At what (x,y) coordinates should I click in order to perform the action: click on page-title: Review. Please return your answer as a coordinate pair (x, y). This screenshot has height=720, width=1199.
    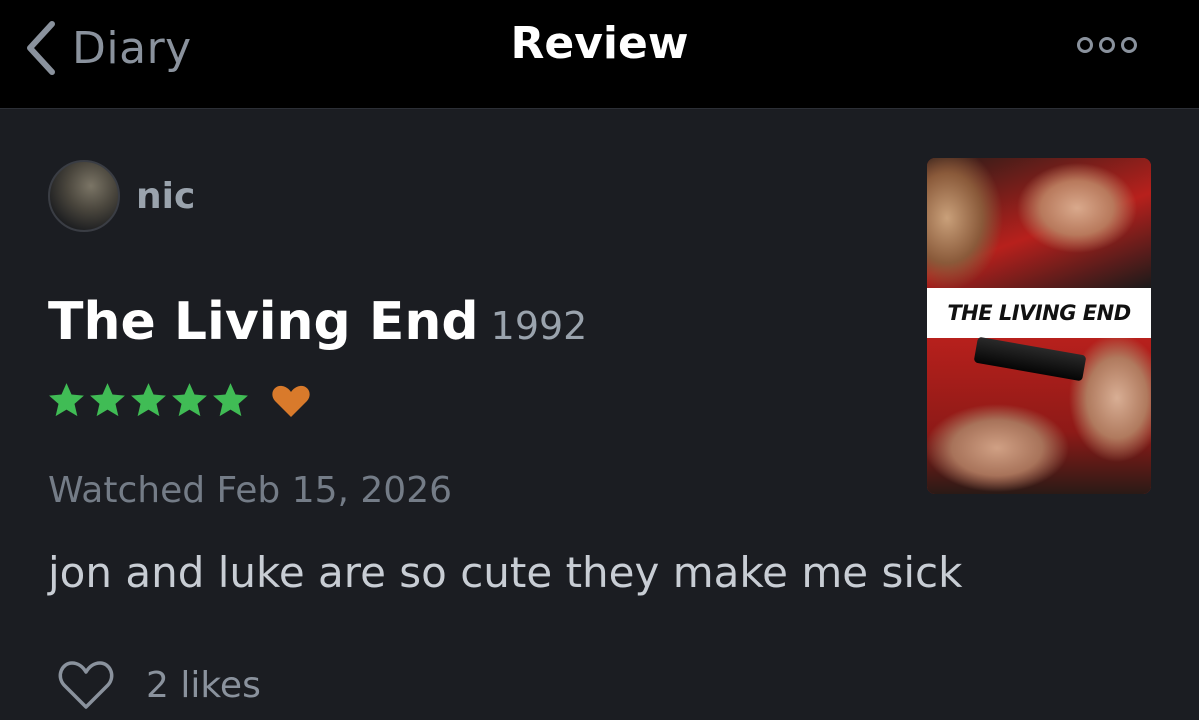
    Looking at the image, I should click on (599, 43).